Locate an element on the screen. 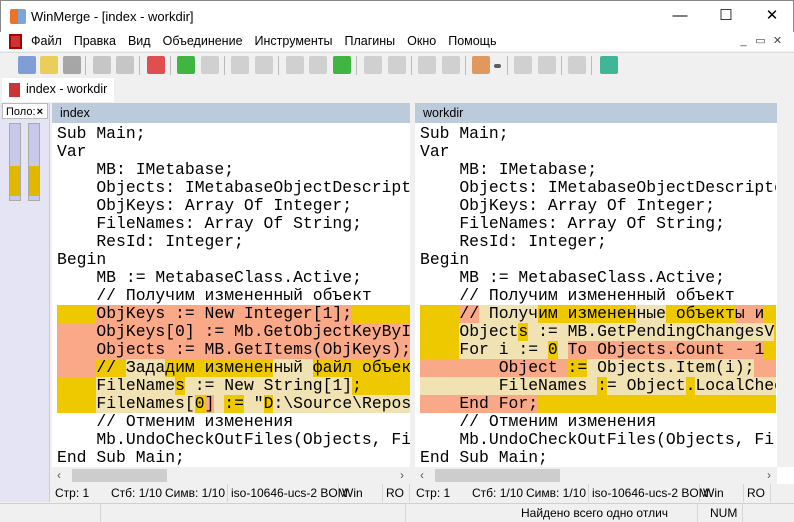 The width and height of the screenshot is (794, 522). code-segment: MB.GetPendingChangesV is located at coordinates (671, 332).